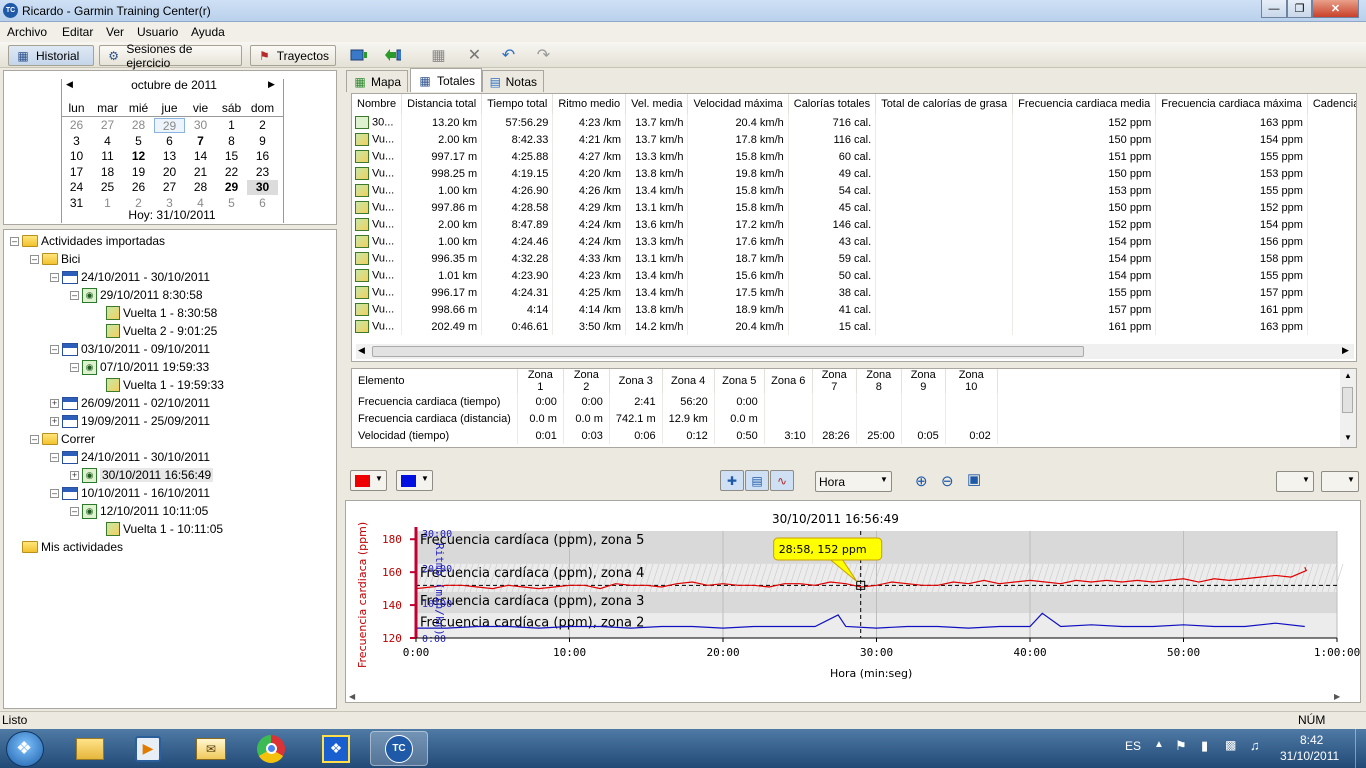 This screenshot has width=1366, height=768. What do you see at coordinates (271, 84) in the screenshot?
I see `next-month-arrow-icon: ▶` at bounding box center [271, 84].